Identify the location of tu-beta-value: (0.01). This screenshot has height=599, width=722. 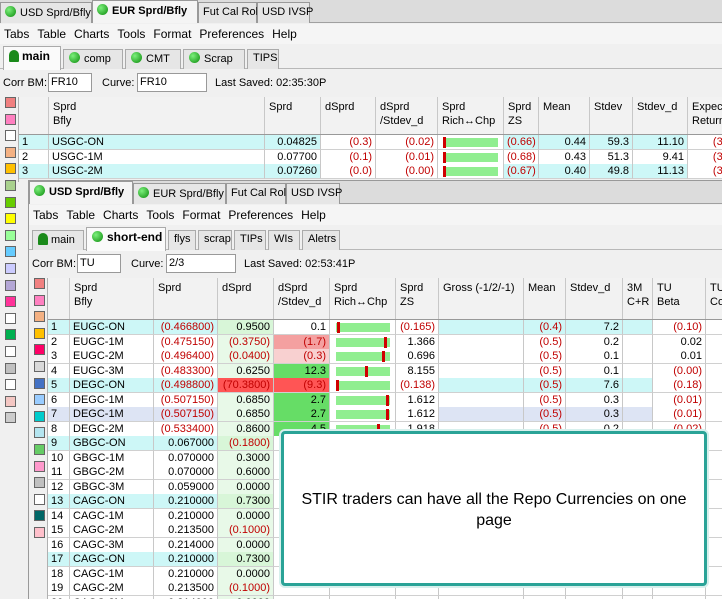
(679, 414).